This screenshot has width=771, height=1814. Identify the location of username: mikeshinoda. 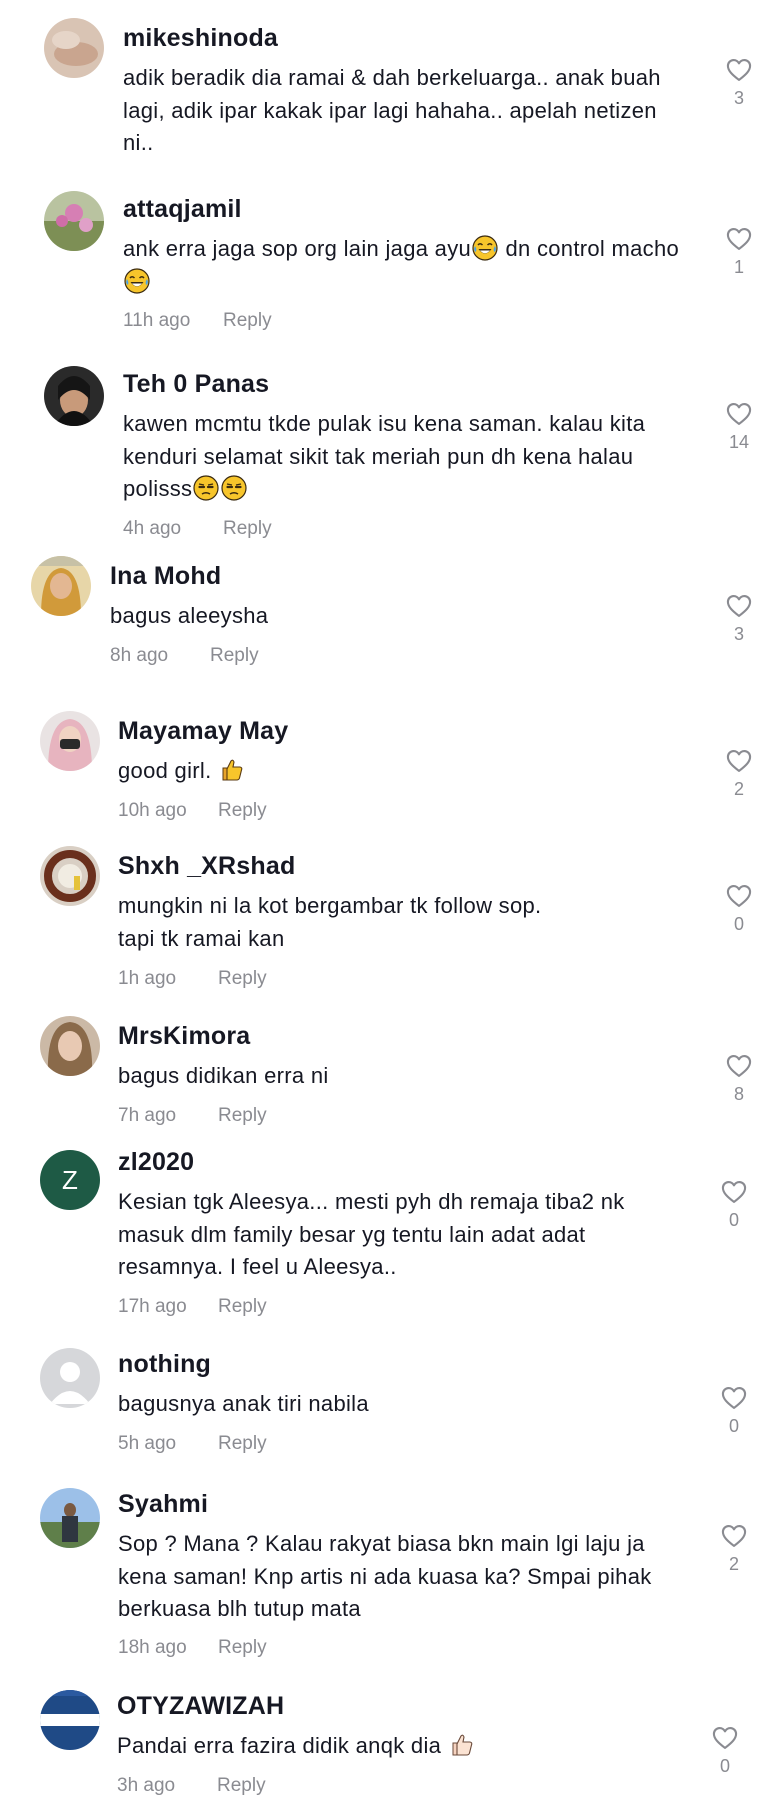
(200, 38).